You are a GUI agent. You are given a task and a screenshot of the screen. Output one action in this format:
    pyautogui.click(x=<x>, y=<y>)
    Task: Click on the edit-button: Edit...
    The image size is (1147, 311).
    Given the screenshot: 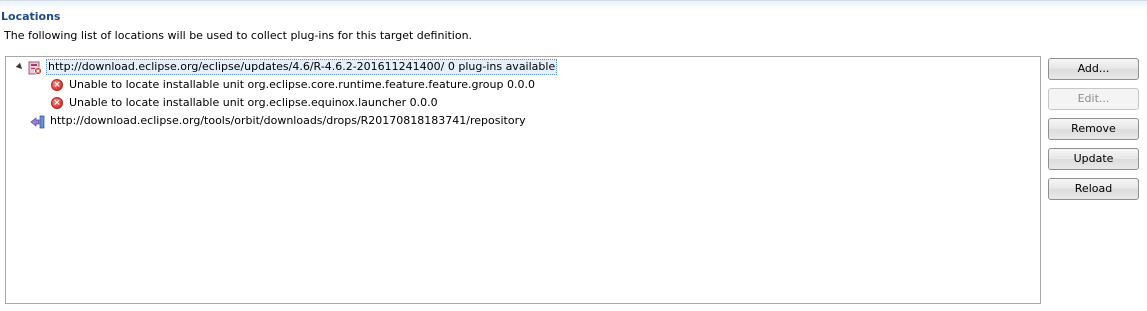 What is the action you would take?
    pyautogui.click(x=1093, y=99)
    